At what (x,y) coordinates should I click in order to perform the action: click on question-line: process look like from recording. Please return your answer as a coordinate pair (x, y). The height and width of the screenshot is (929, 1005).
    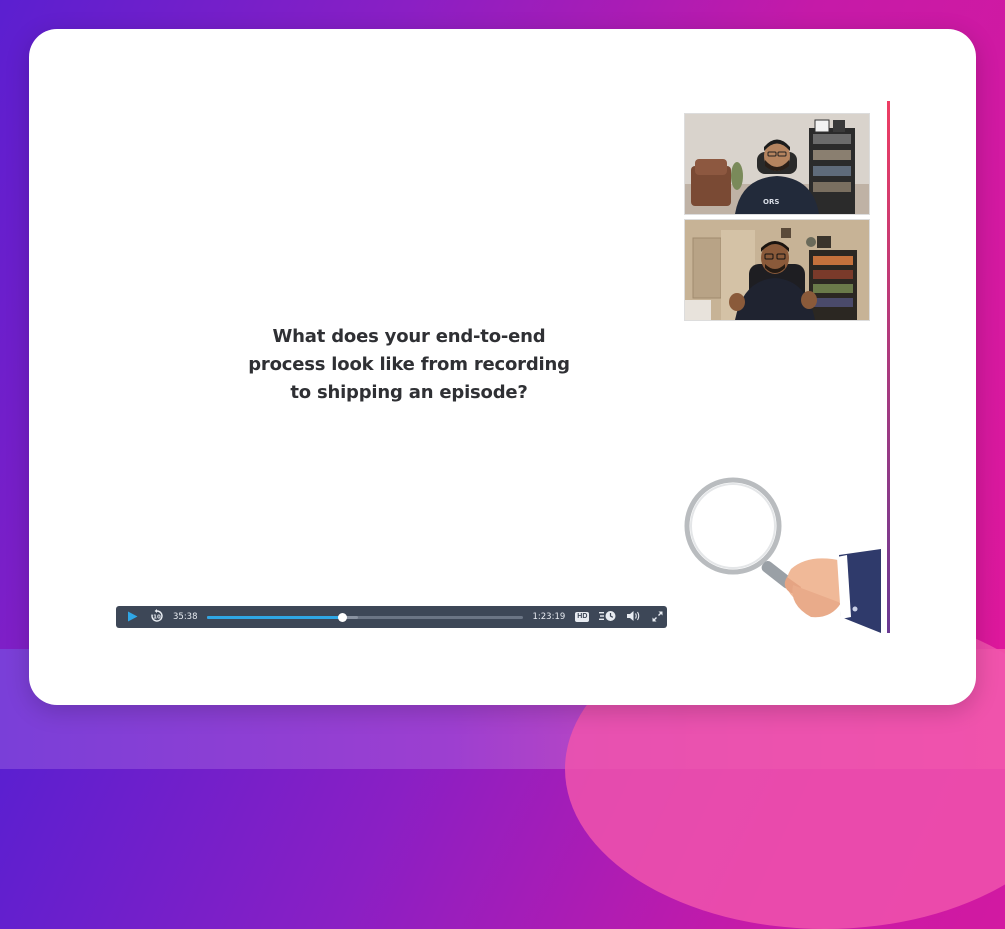
    Looking at the image, I should click on (409, 364).